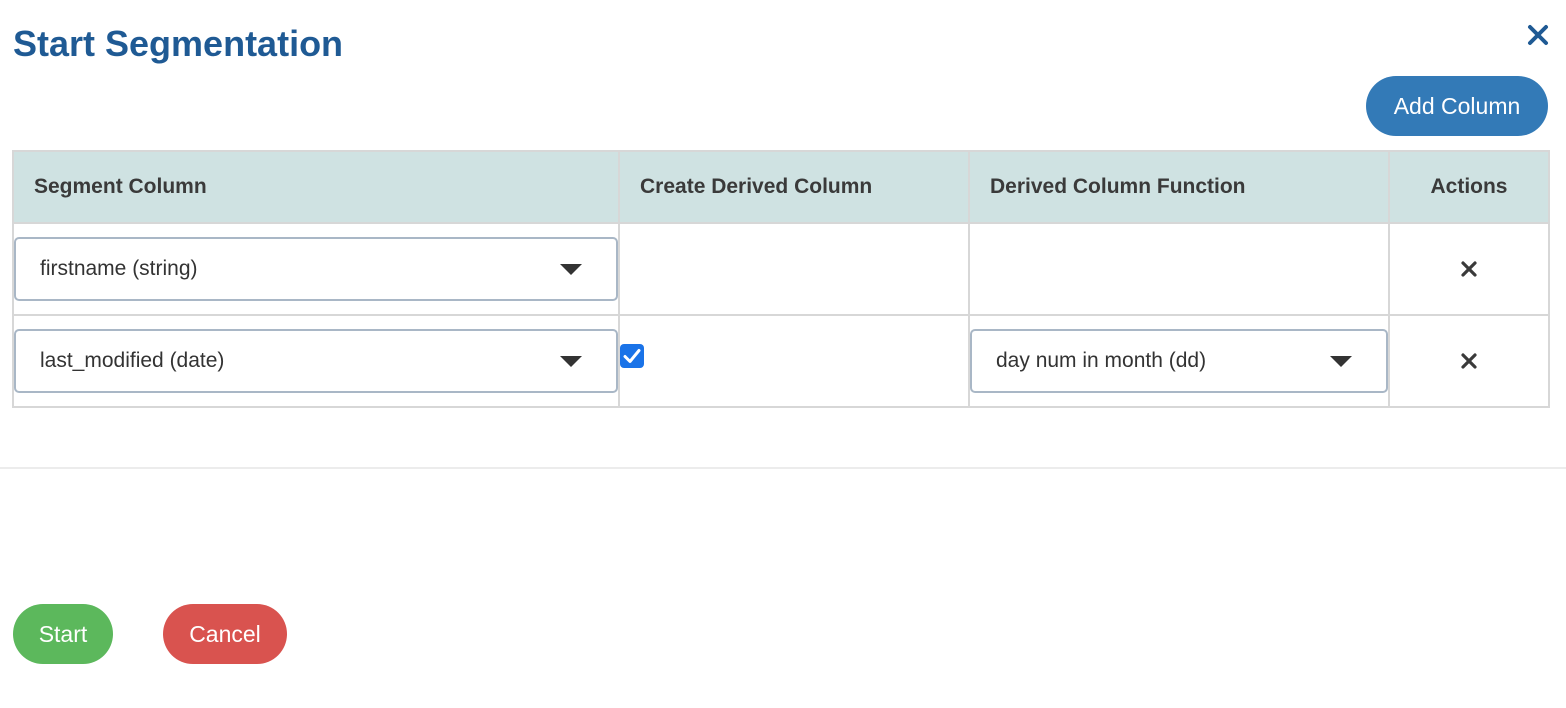  Describe the element at coordinates (1179, 187) in the screenshot. I see `header-derived-column-function: Derived Column Function` at that location.